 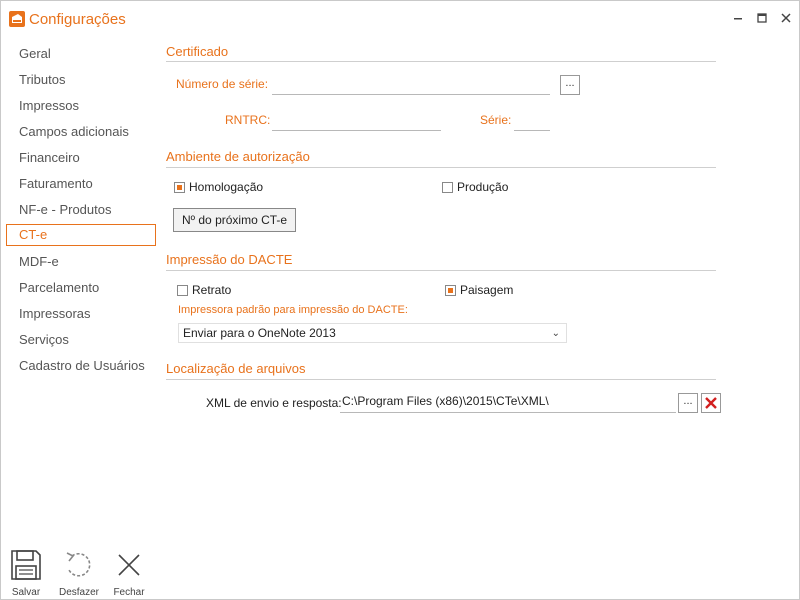 What do you see at coordinates (81, 184) in the screenshot?
I see `sidebar-item-faturamento: Faturamento` at bounding box center [81, 184].